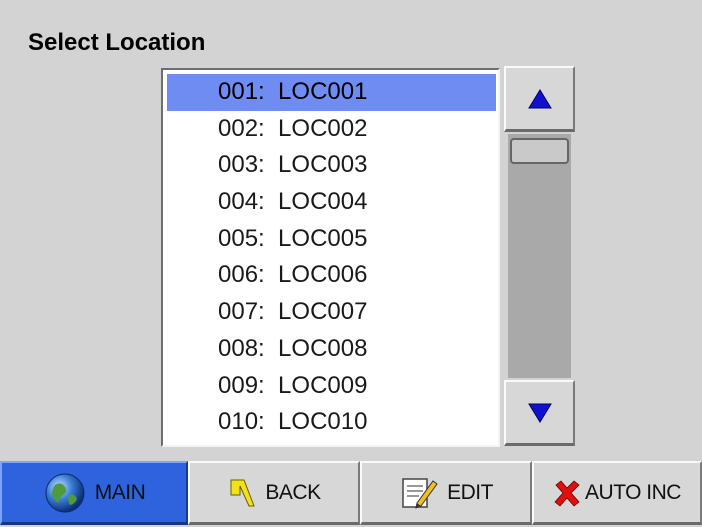  What do you see at coordinates (331, 386) in the screenshot?
I see `location-list-item: 009: LOC009` at bounding box center [331, 386].